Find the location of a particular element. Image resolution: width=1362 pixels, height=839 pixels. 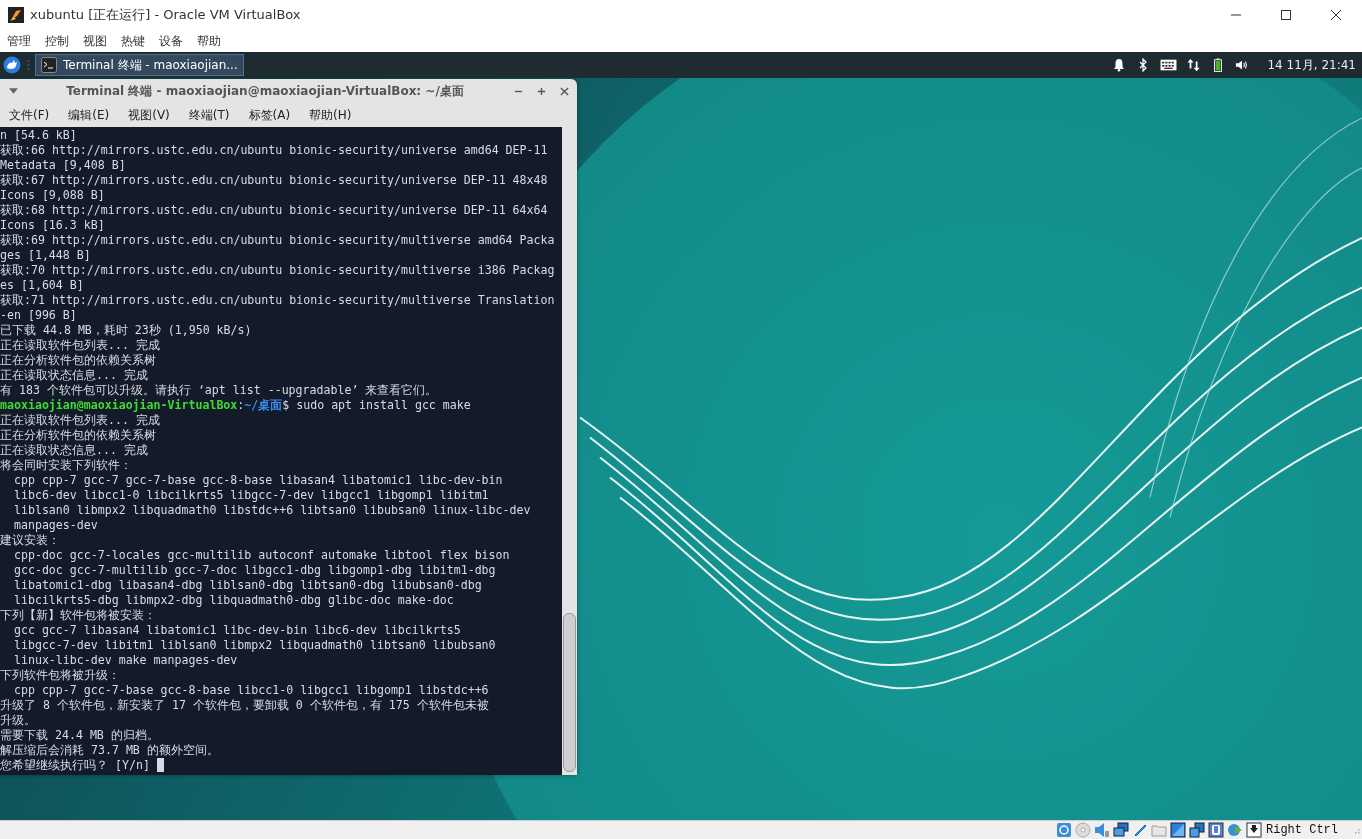

terminal-line: 获取:71 http://mirrors.ustc.edu.cn/ubuntu bionic-security/multiverse Translation is located at coordinates (278, 300).